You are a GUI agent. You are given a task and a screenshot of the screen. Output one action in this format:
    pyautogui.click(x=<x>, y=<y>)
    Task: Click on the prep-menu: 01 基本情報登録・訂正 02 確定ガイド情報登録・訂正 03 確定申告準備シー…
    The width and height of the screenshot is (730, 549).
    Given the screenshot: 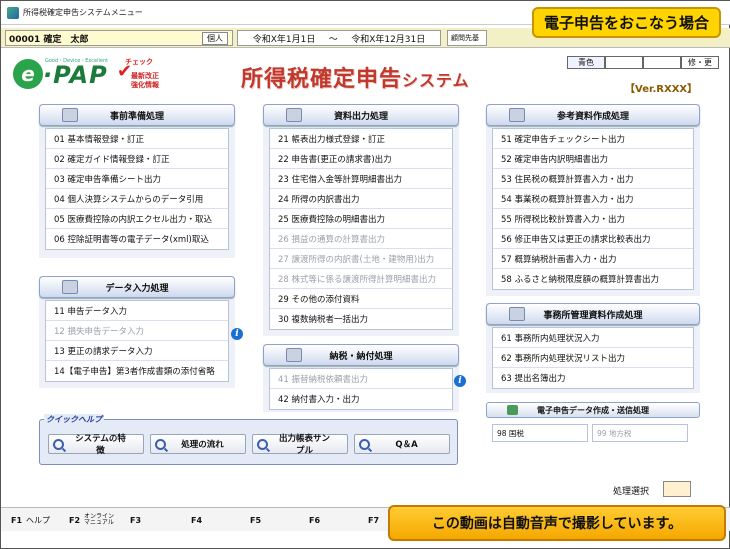 What is the action you would take?
    pyautogui.click(x=137, y=189)
    